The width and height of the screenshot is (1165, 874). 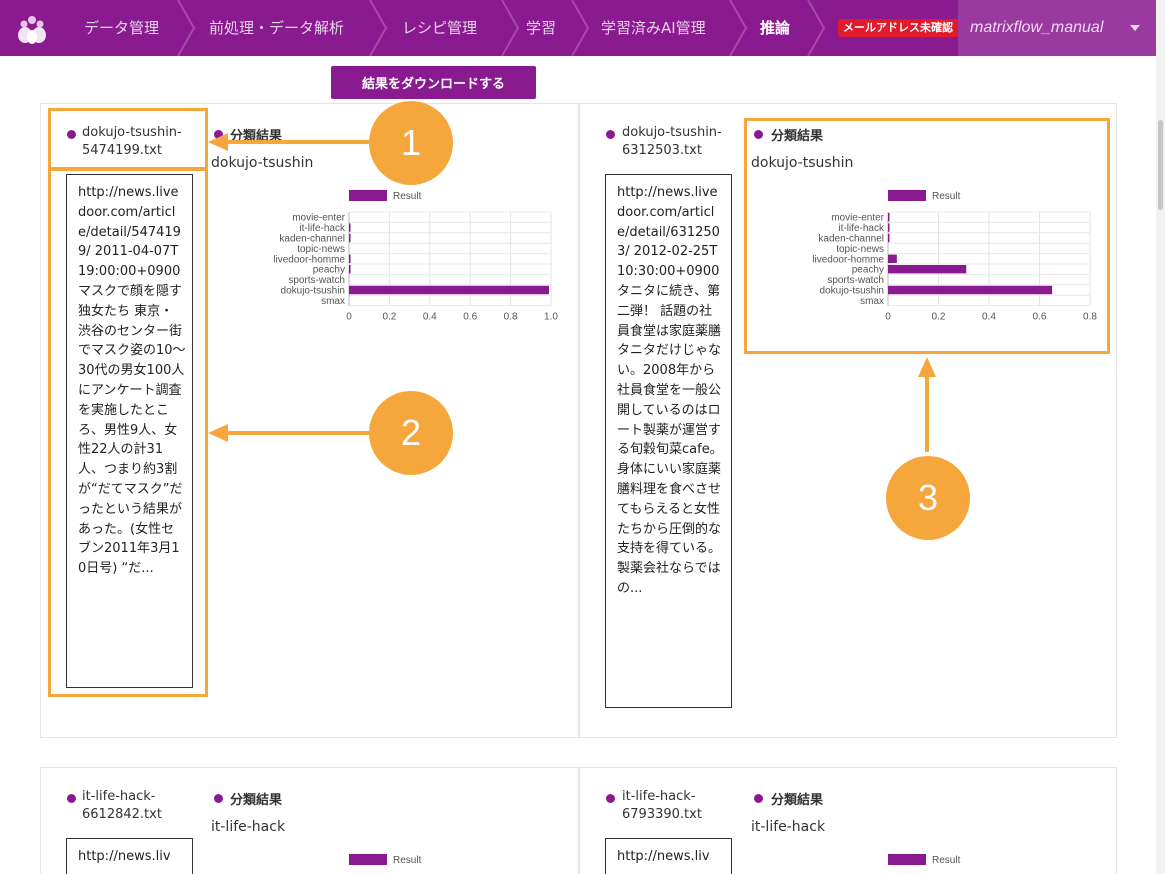 I want to click on annotation-marker: 1, so click(x=411, y=143).